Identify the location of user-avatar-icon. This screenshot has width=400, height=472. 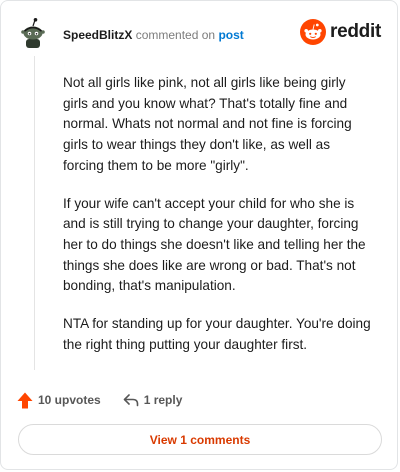
(33, 33).